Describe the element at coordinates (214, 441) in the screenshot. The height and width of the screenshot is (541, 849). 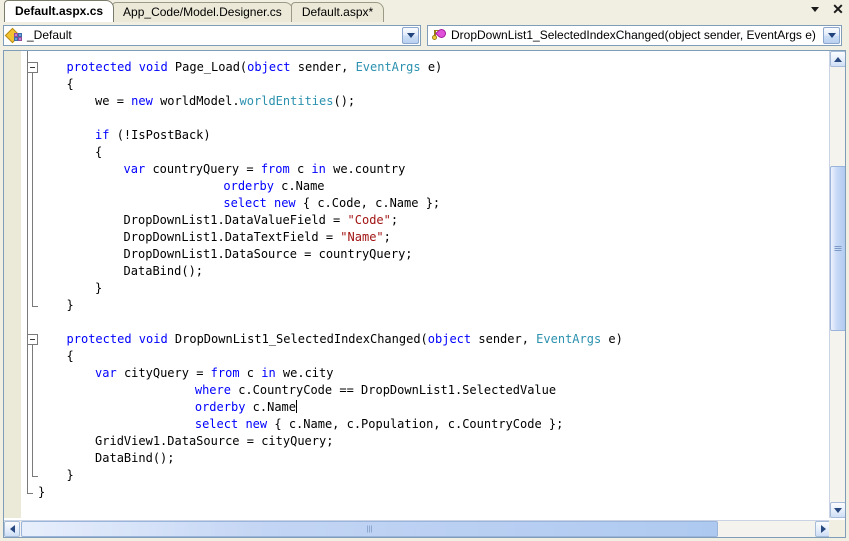
I see `code-line: GridView1.DataSource = cityQuery;` at that location.